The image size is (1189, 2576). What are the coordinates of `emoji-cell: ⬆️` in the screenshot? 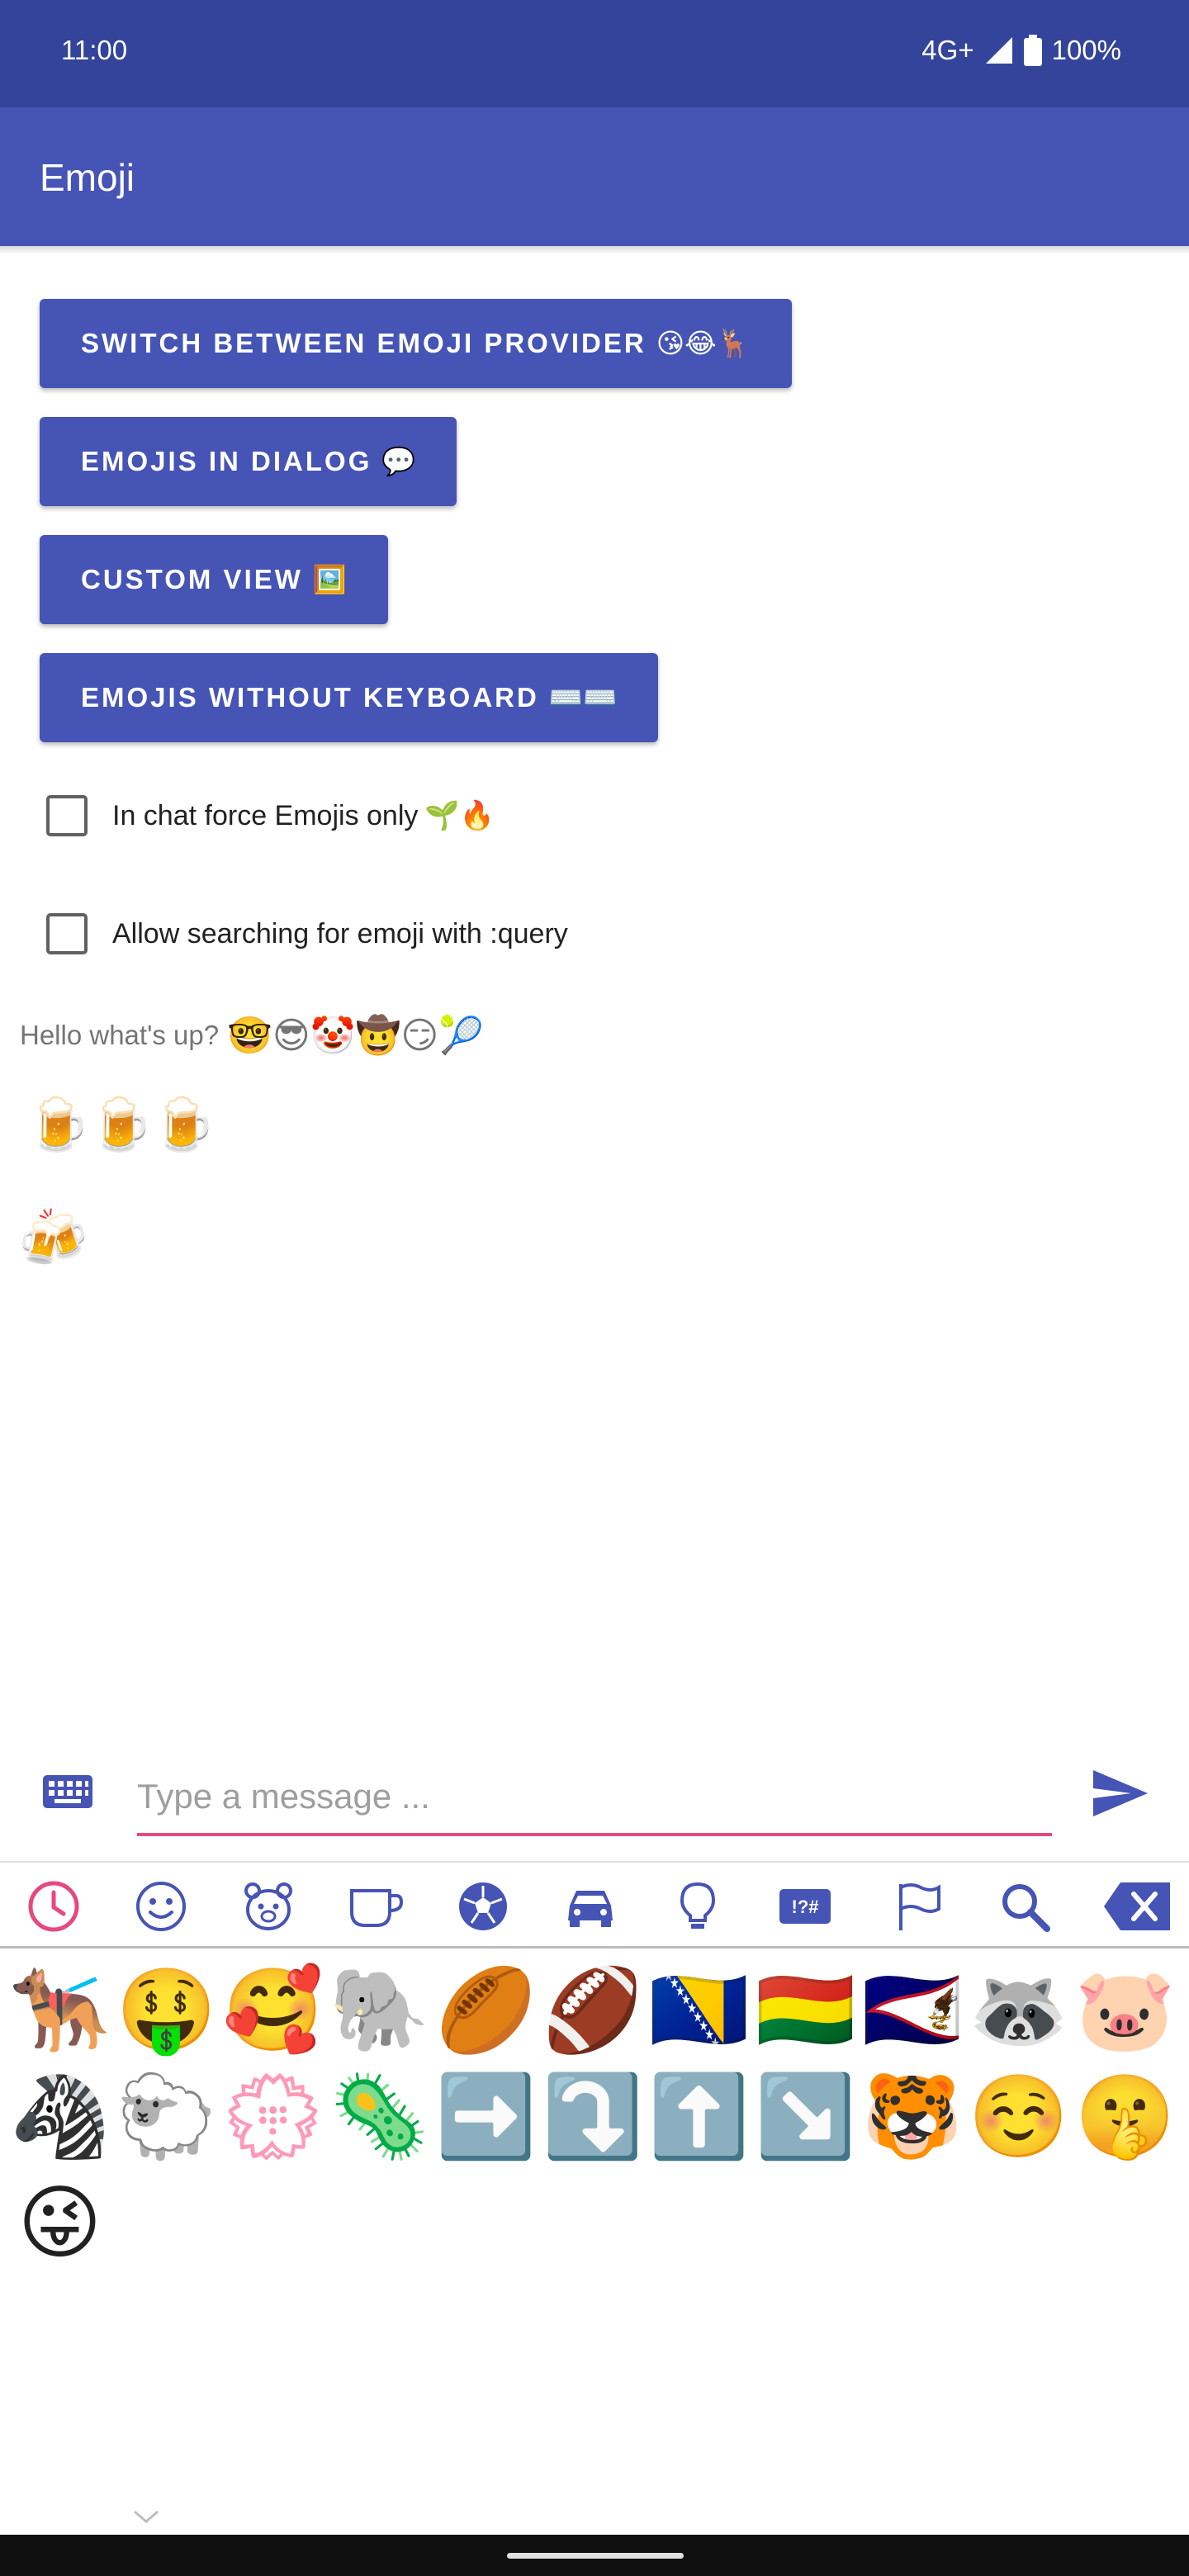 It's located at (699, 2116).